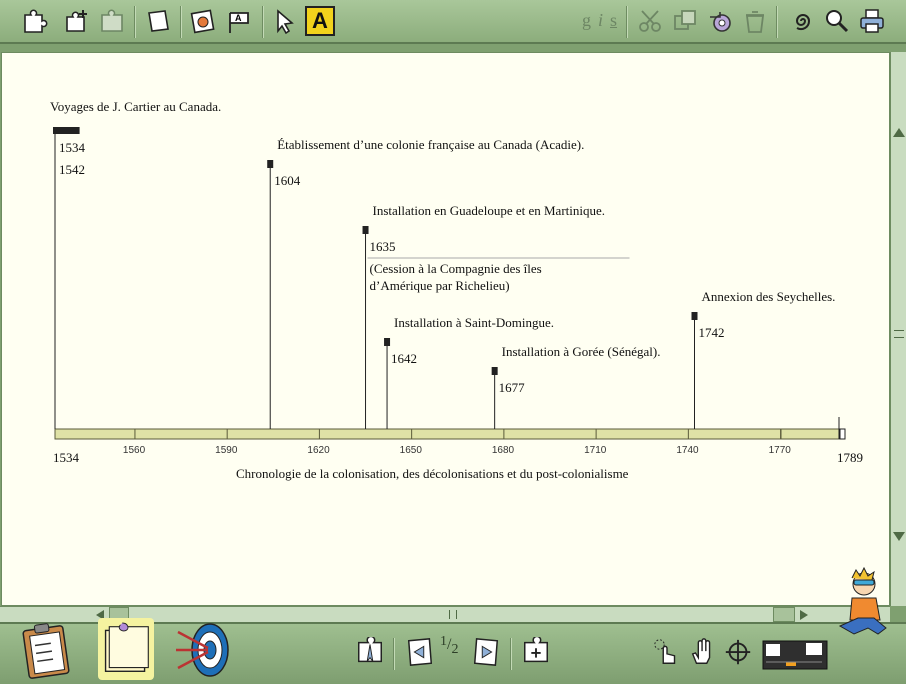  What do you see at coordinates (474, 322) in the screenshot?
I see `event-label: Installation à Saint-Domingue.` at bounding box center [474, 322].